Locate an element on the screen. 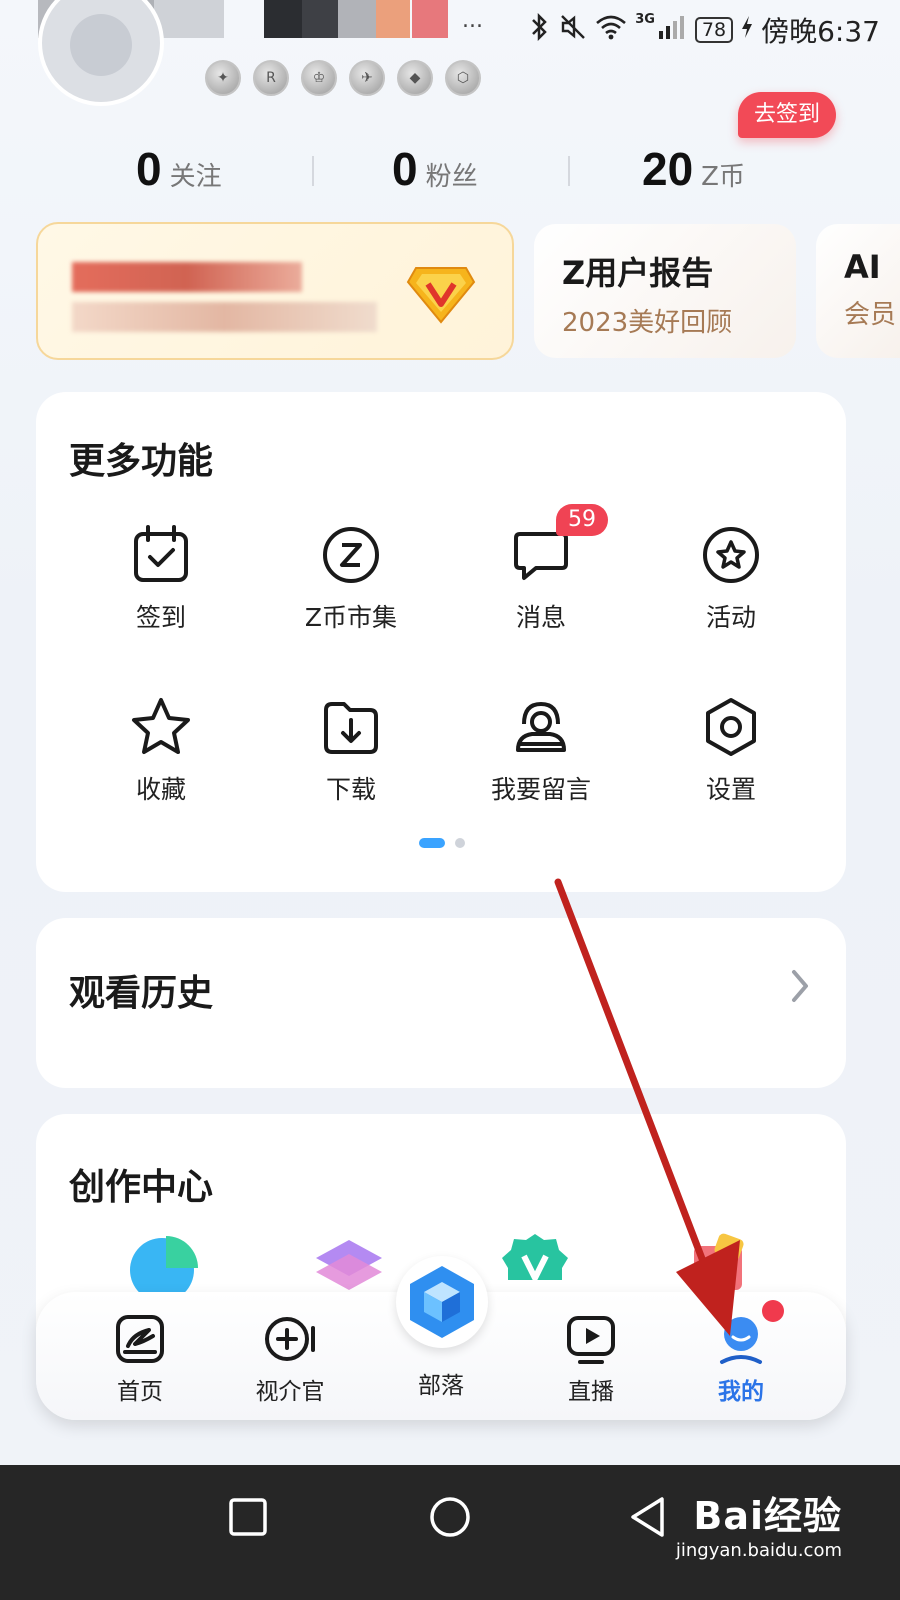  badge-row: ✦ R ♔ ✈ ◆ ⬡ is located at coordinates (343, 78).